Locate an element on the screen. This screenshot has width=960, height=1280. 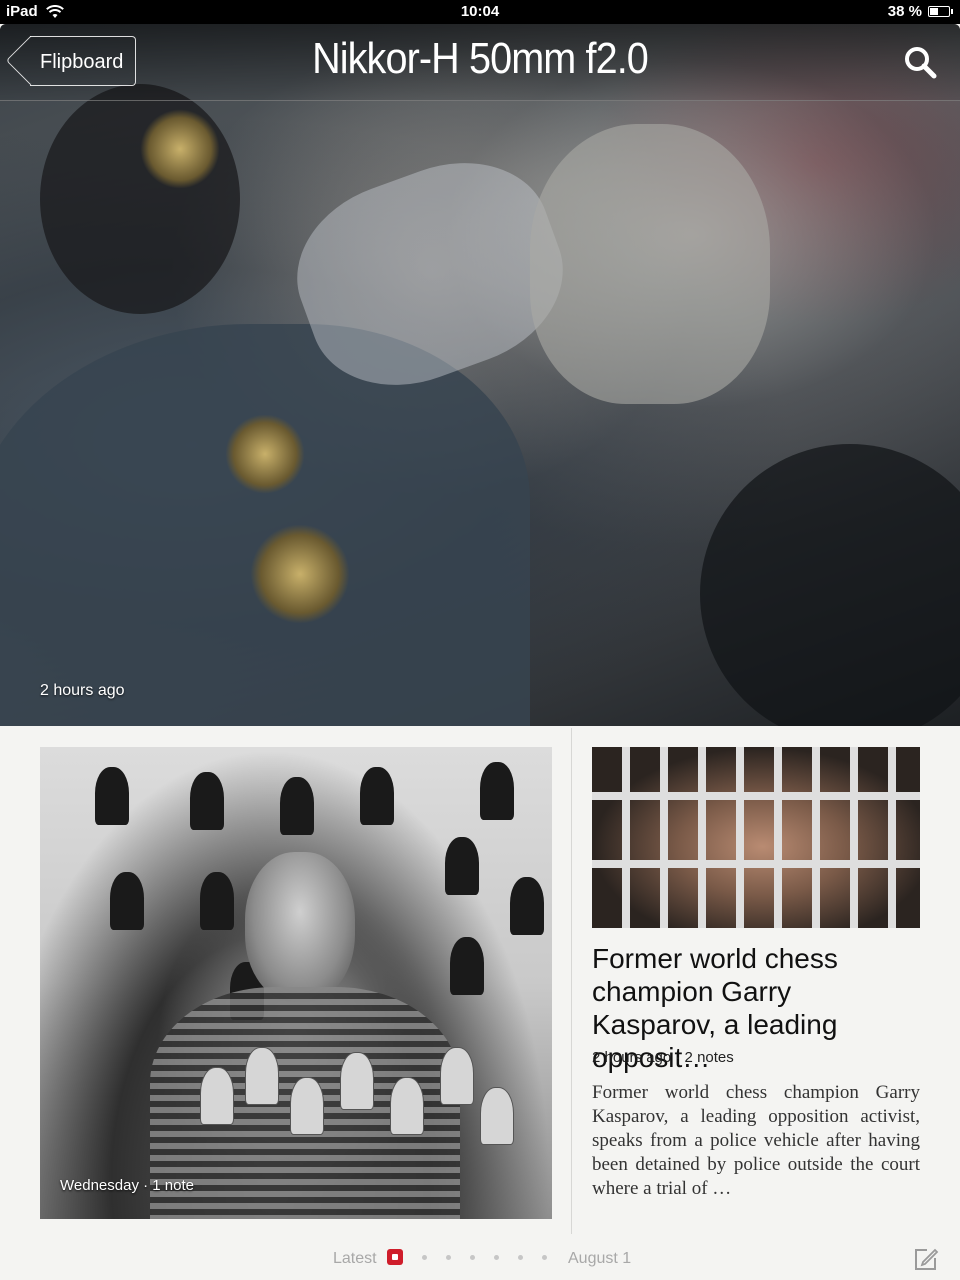
status-right: 38 % is located at coordinates (920, 11).